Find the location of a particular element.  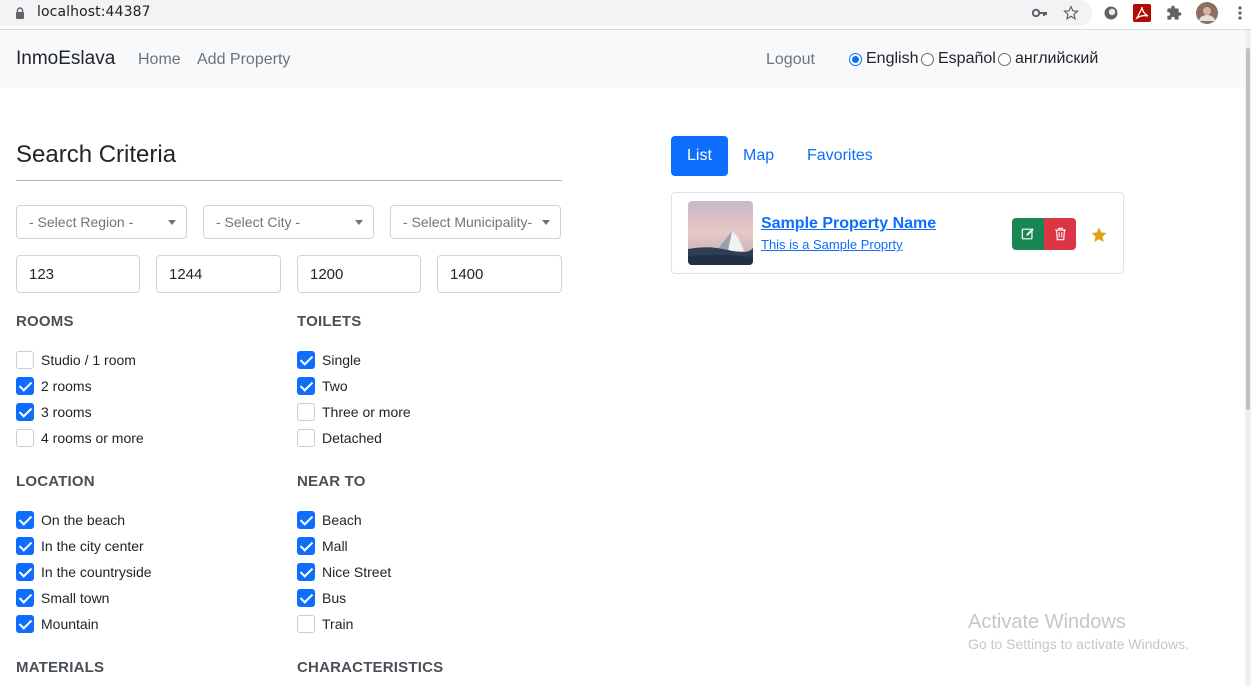

language-option-russian: английский is located at coordinates (1048, 59).